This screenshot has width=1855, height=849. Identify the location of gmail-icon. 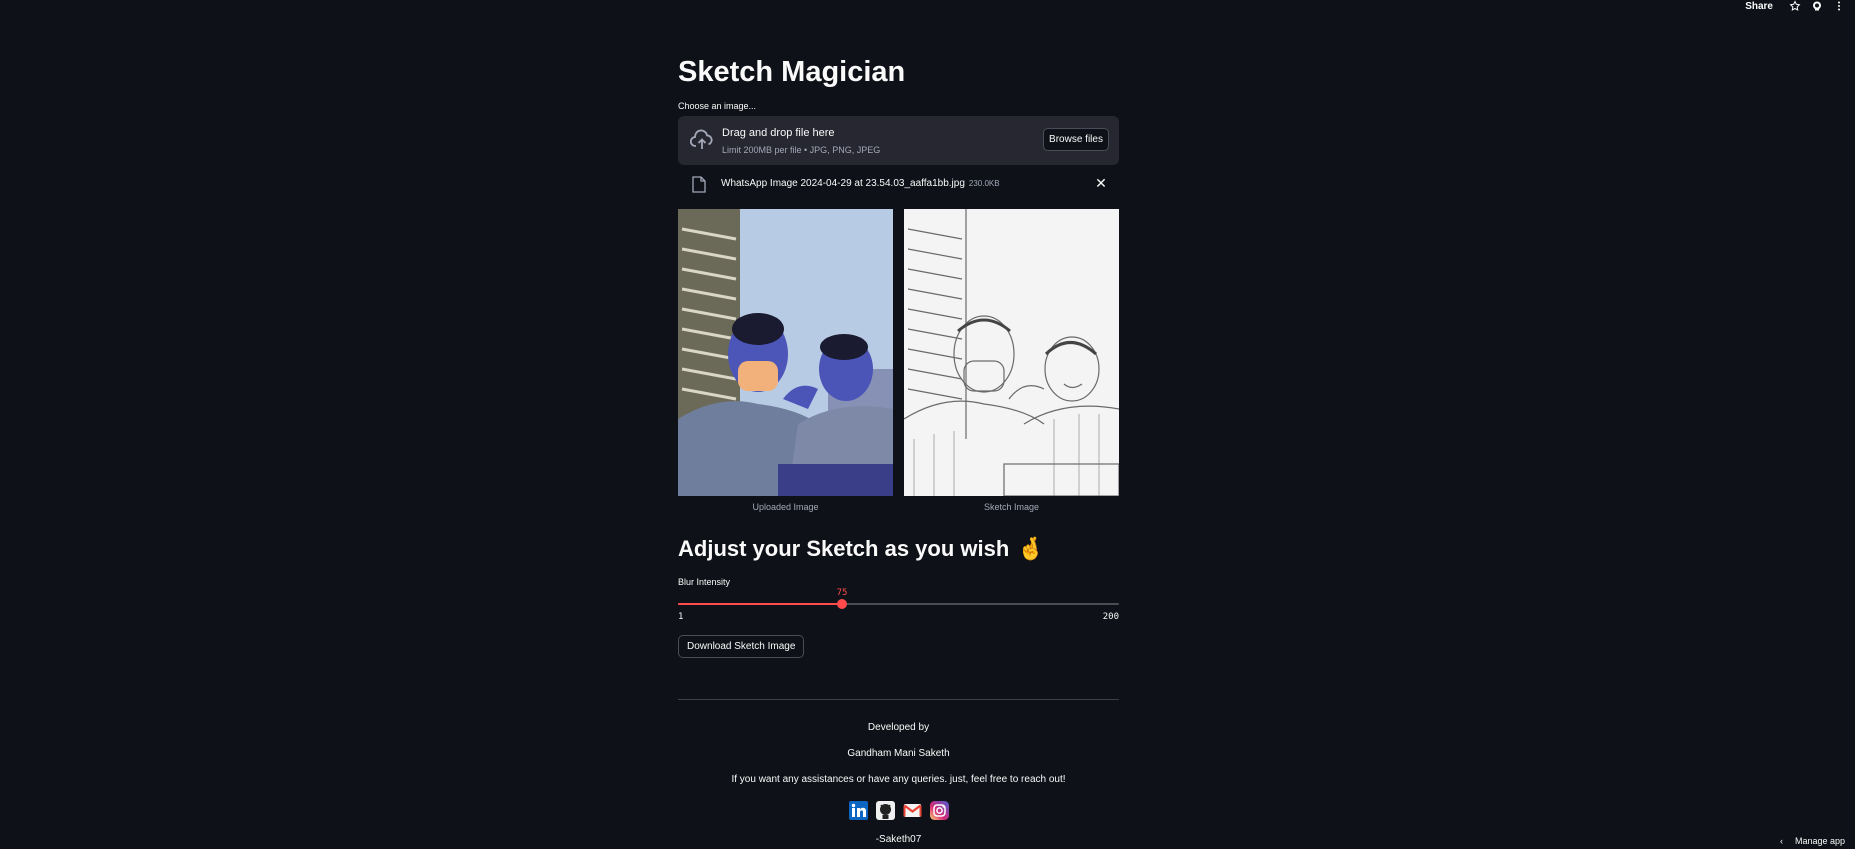
(912, 810).